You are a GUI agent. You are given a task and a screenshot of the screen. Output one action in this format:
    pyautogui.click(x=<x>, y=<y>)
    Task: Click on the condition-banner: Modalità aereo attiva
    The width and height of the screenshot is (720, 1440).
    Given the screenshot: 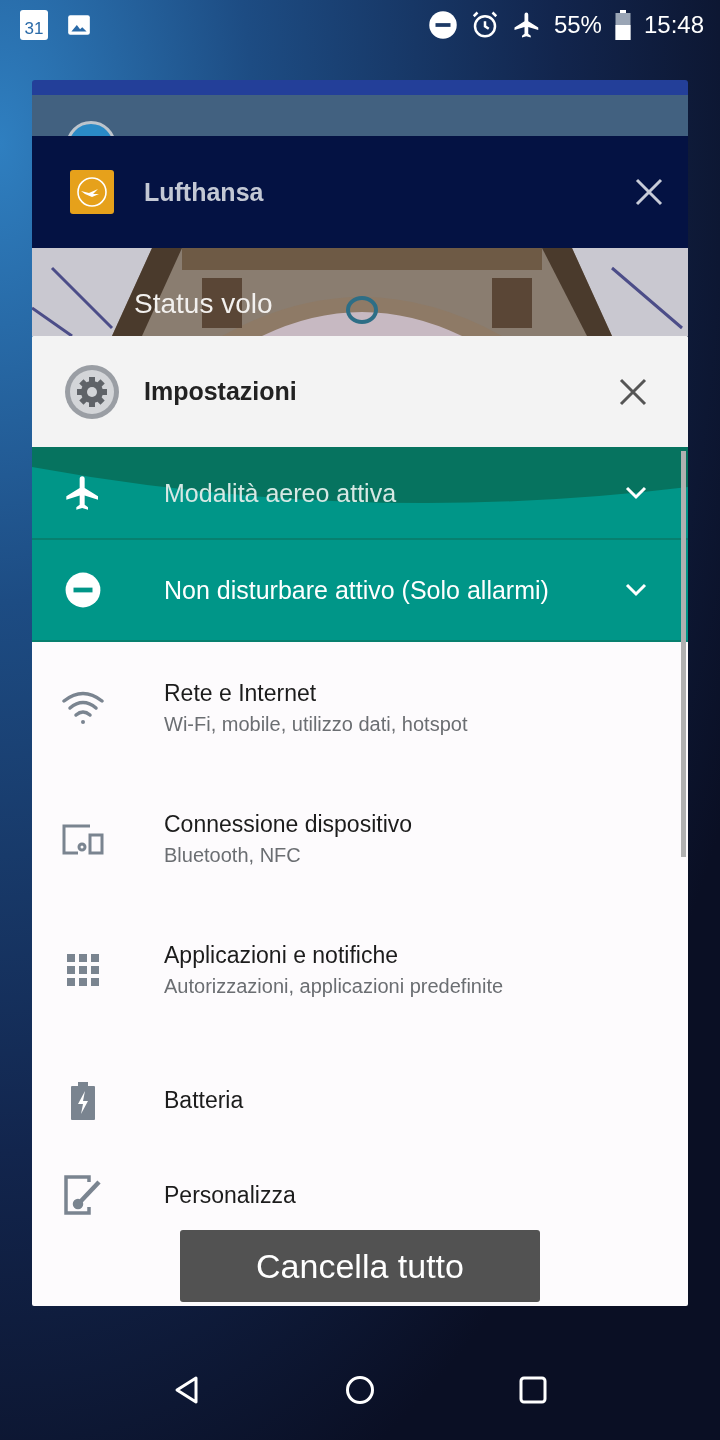 What is the action you would take?
    pyautogui.click(x=360, y=493)
    